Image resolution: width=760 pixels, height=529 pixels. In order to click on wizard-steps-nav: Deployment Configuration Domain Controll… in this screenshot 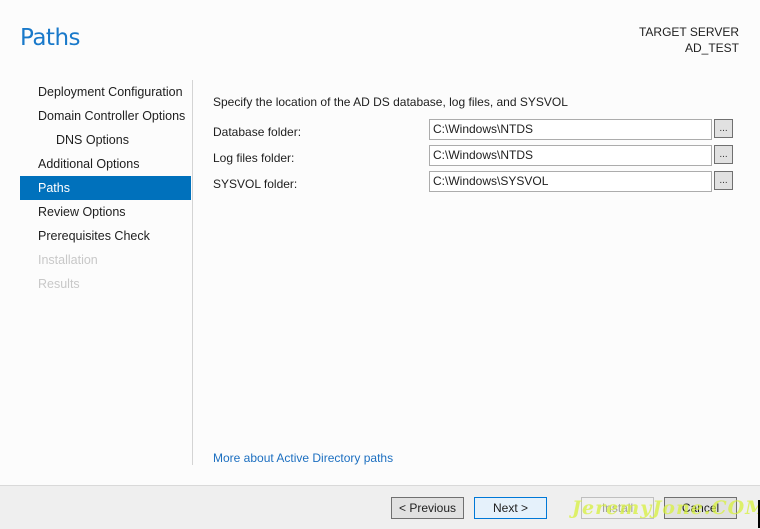, I will do `click(105, 188)`.